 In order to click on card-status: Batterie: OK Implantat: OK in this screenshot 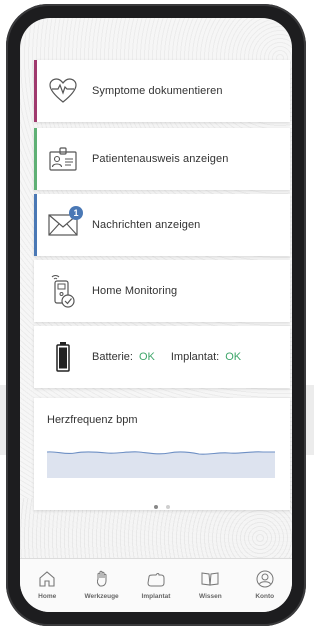, I will do `click(162, 357)`.